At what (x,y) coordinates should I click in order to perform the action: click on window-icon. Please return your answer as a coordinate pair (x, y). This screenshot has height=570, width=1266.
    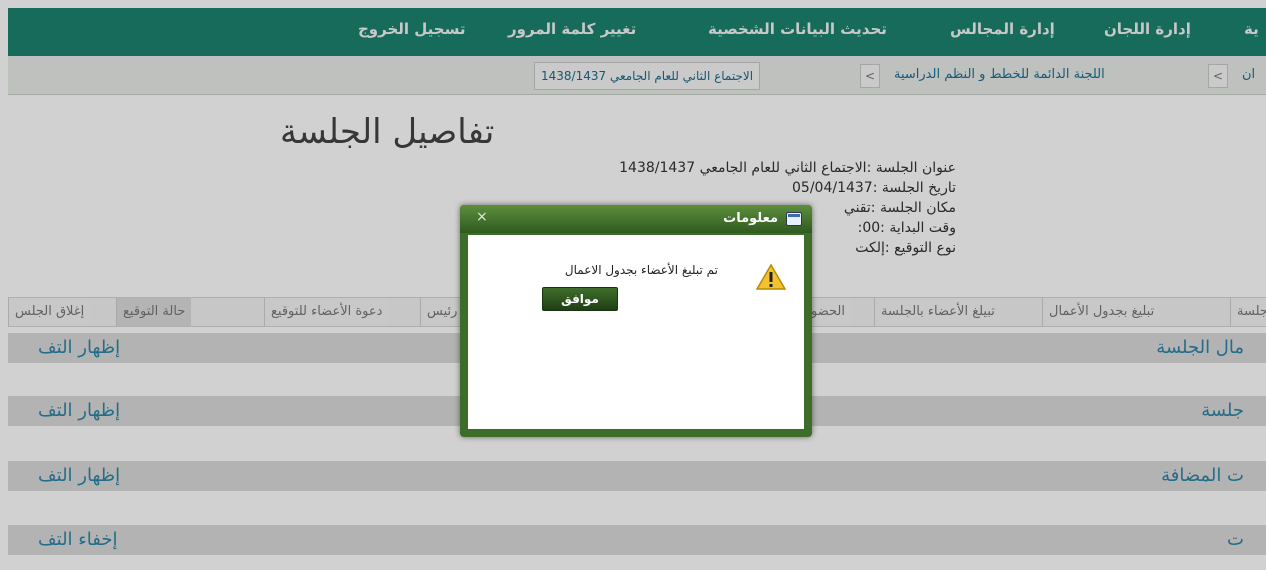
    Looking at the image, I should click on (794, 219).